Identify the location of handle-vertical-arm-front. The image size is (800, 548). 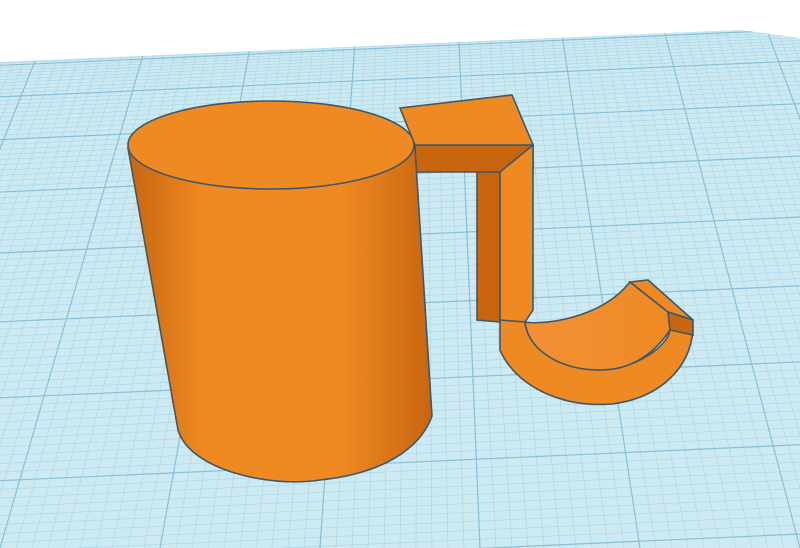
(516, 233).